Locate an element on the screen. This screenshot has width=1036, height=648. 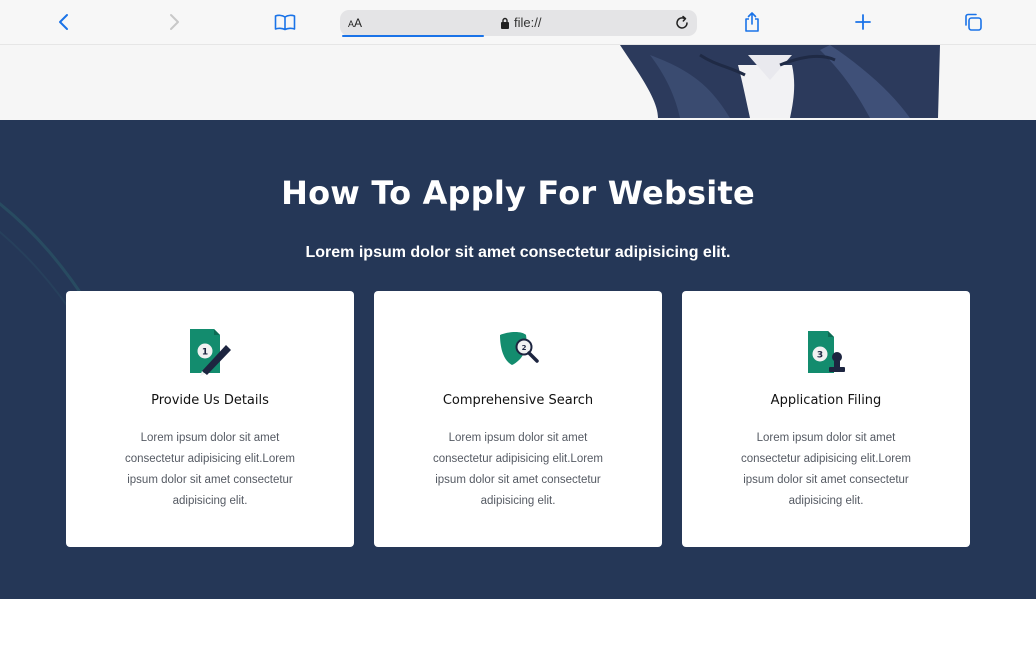
tabs-icon is located at coordinates (973, 22).